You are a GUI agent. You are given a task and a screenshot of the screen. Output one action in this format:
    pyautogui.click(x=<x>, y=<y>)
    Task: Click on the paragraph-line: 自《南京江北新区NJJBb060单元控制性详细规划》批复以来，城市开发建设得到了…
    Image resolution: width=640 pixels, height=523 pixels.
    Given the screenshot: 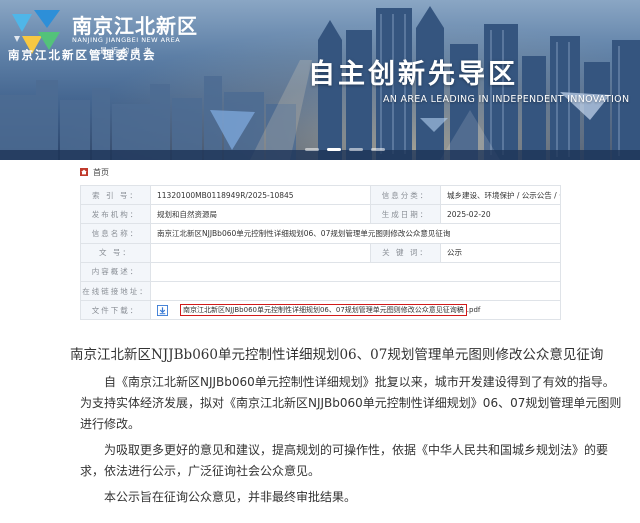 What is the action you would take?
    pyautogui.click(x=359, y=382)
    